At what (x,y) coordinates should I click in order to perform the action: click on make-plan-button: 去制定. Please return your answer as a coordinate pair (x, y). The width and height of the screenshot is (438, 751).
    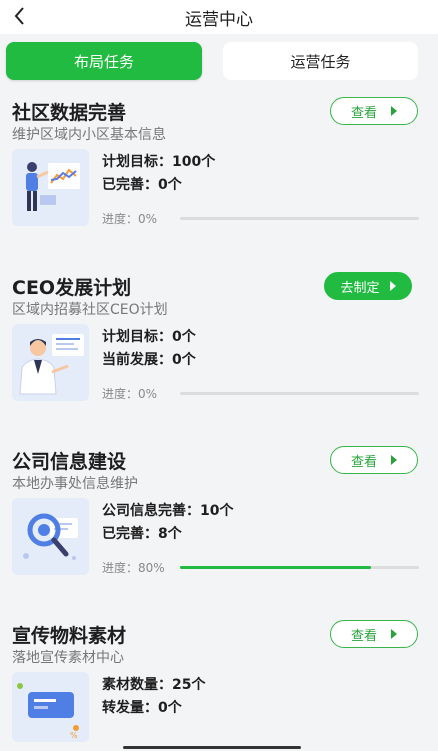
    Looking at the image, I should click on (368, 286).